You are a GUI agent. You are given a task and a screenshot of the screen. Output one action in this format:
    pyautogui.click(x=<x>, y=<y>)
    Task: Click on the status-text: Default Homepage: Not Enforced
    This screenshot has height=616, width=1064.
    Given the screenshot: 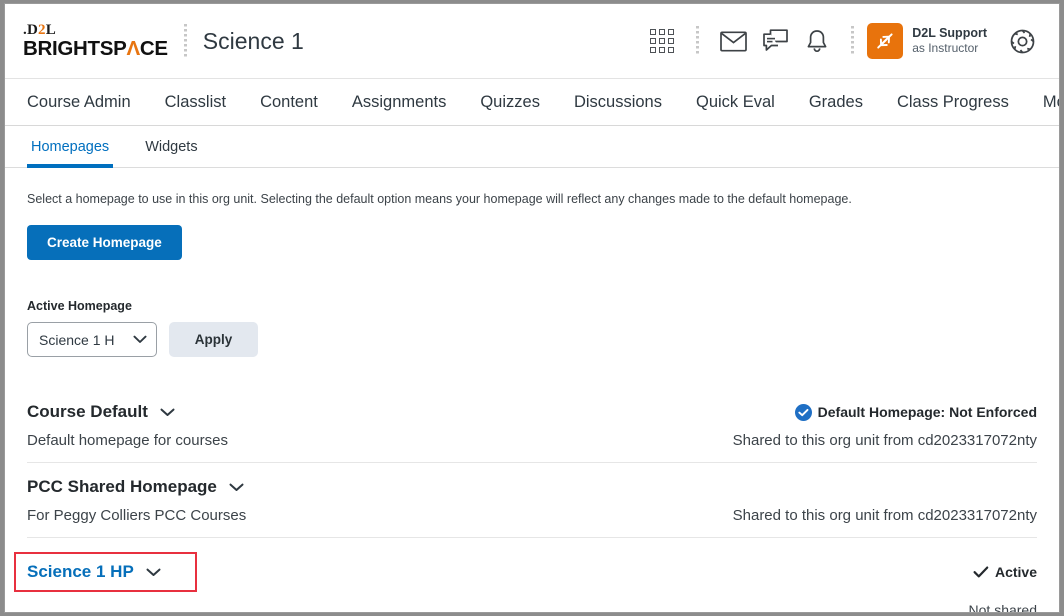 What is the action you would take?
    pyautogui.click(x=927, y=412)
    